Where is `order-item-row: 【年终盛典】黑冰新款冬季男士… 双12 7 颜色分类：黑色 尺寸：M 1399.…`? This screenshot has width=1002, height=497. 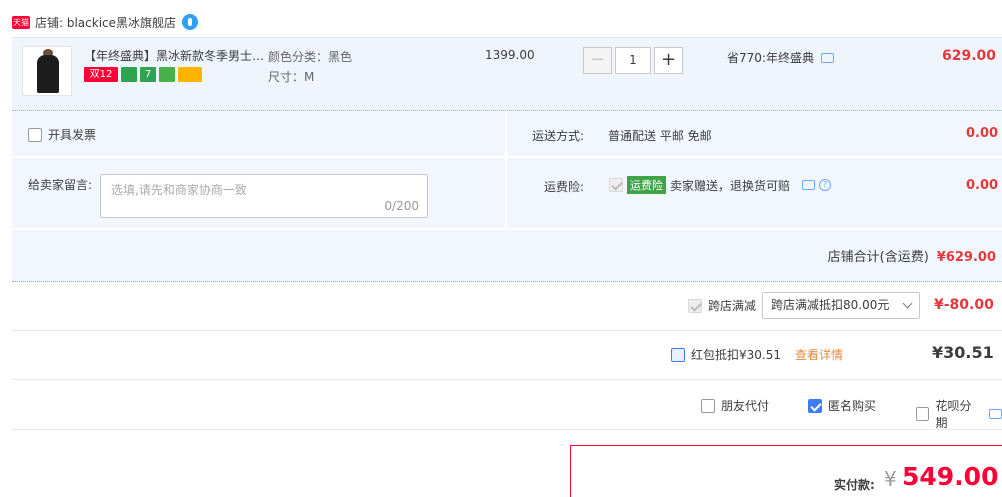 order-item-row: 【年终盛典】黑冰新款冬季男士… 双12 7 颜色分类：黑色 尺寸：M 1399.… is located at coordinates (507, 74).